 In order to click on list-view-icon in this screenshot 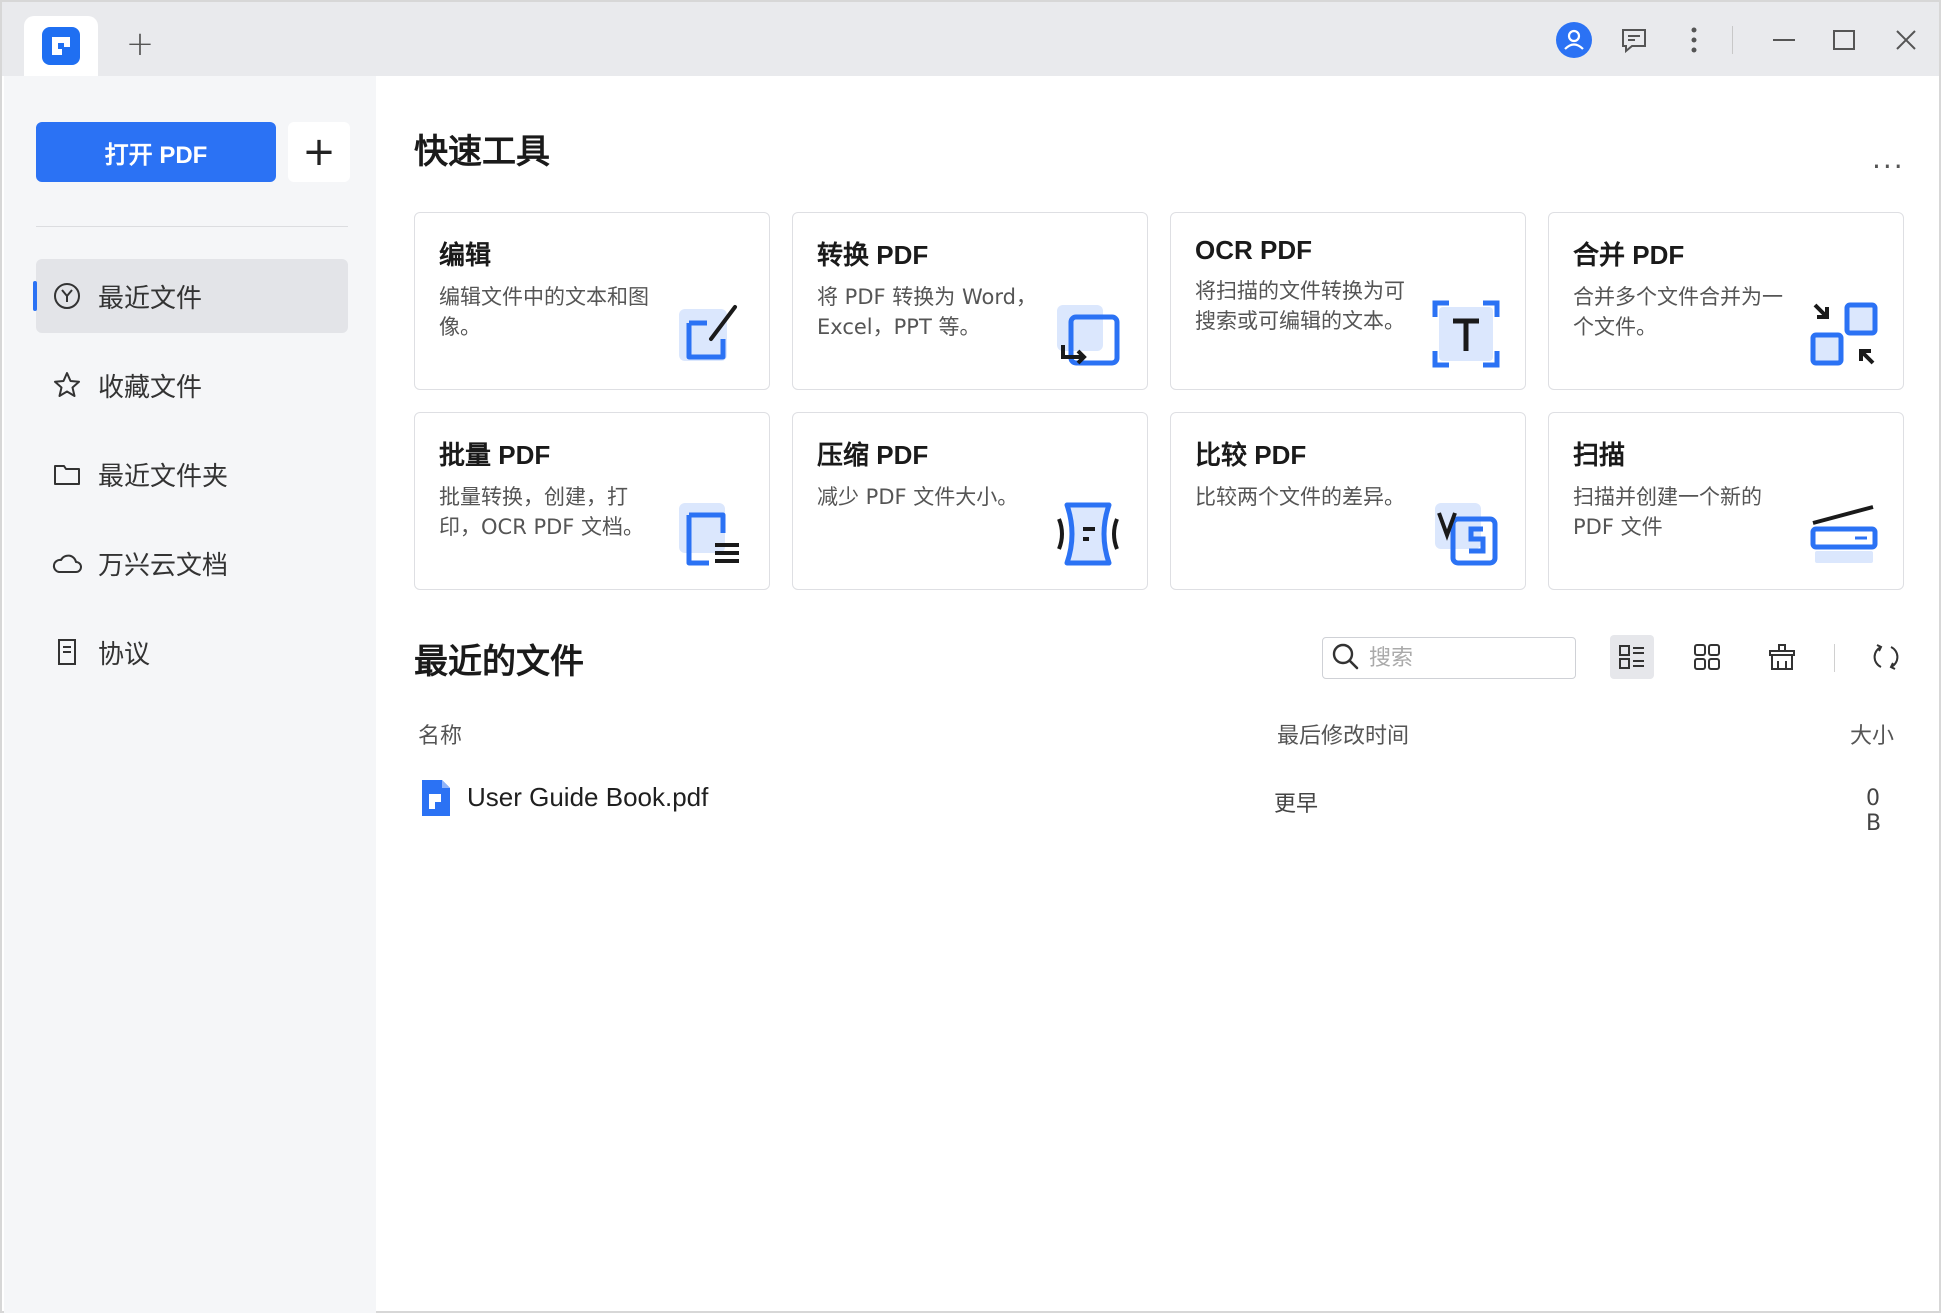, I will do `click(1631, 657)`.